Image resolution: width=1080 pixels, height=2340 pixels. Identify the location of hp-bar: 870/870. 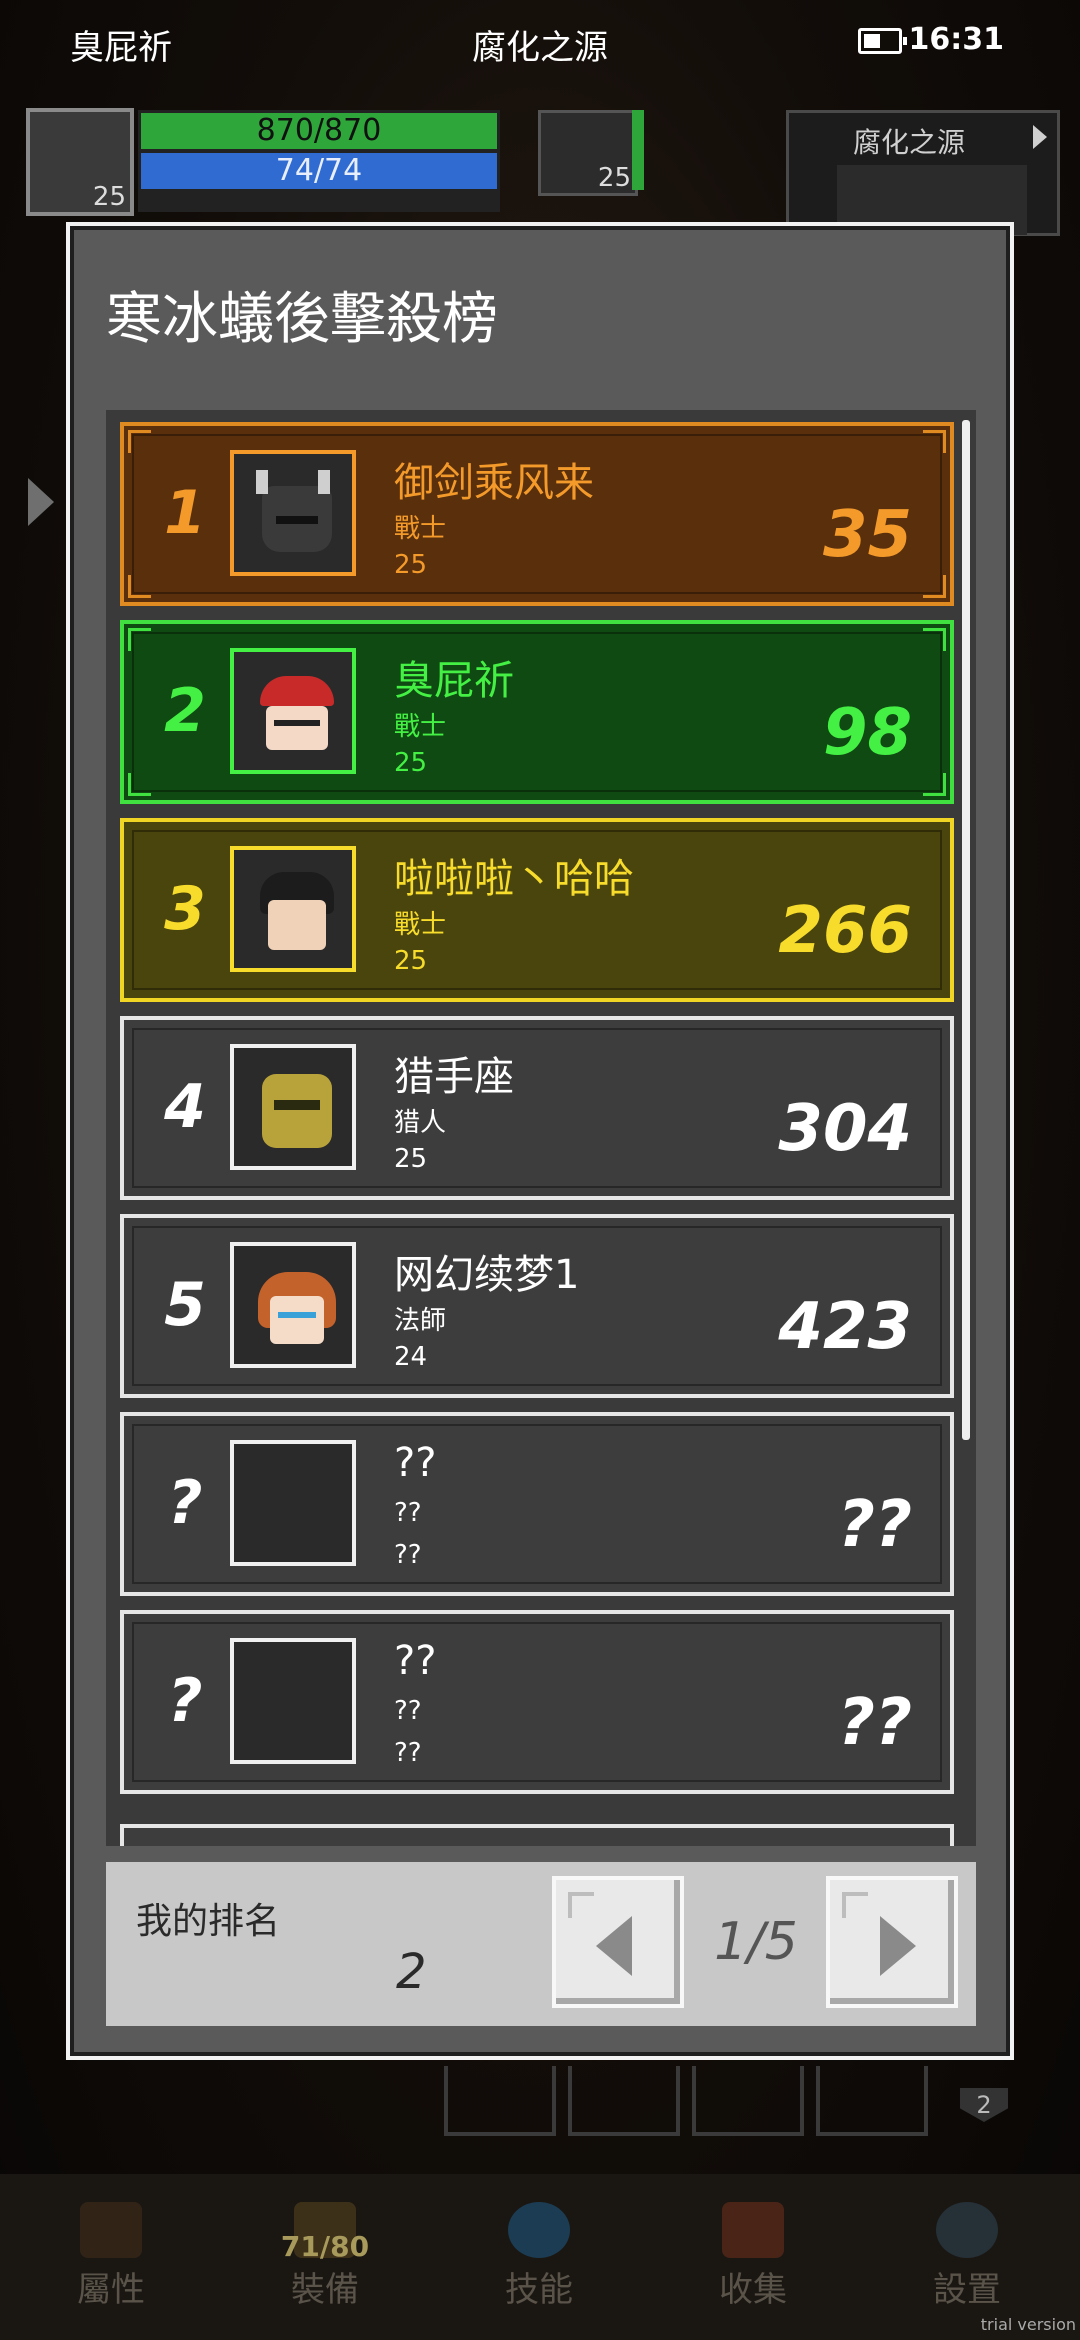
(319, 131).